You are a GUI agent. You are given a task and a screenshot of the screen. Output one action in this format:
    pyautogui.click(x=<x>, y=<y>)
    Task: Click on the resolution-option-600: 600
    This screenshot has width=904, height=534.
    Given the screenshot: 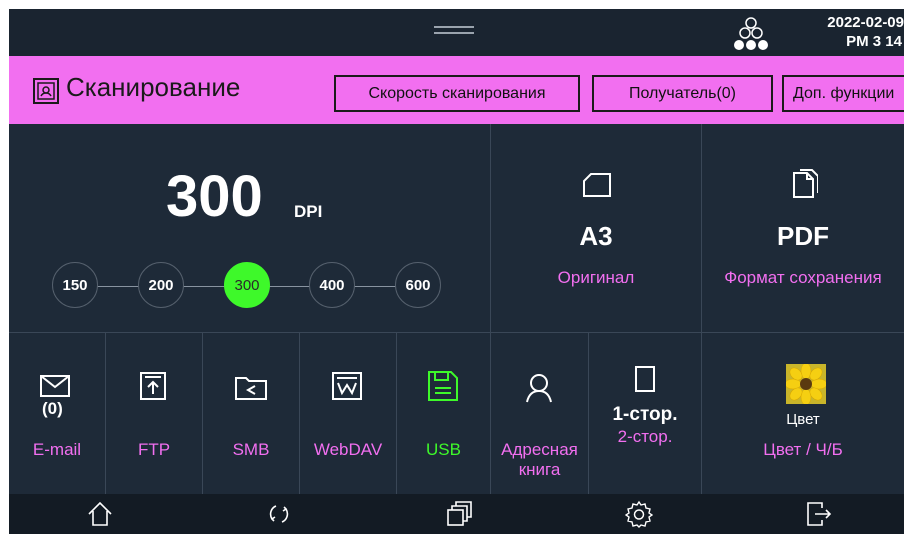 What is the action you would take?
    pyautogui.click(x=418, y=285)
    